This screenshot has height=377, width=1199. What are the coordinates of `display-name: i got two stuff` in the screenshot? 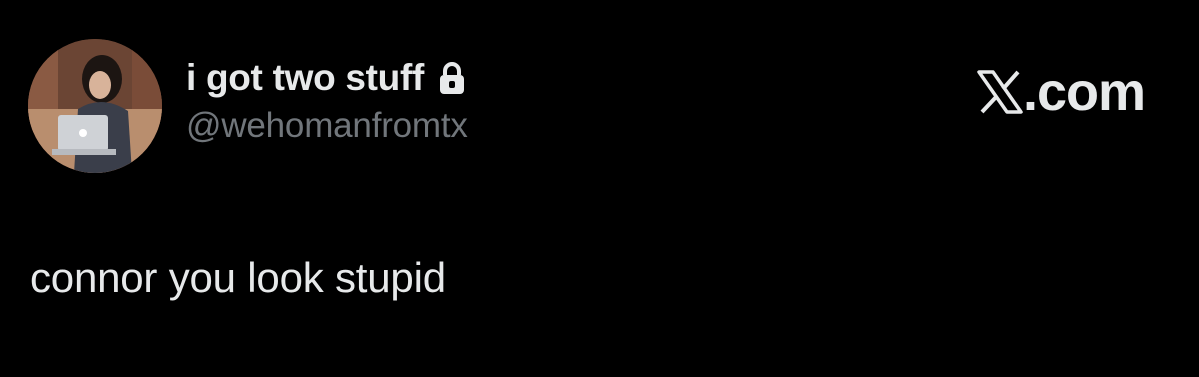 It's located at (305, 78).